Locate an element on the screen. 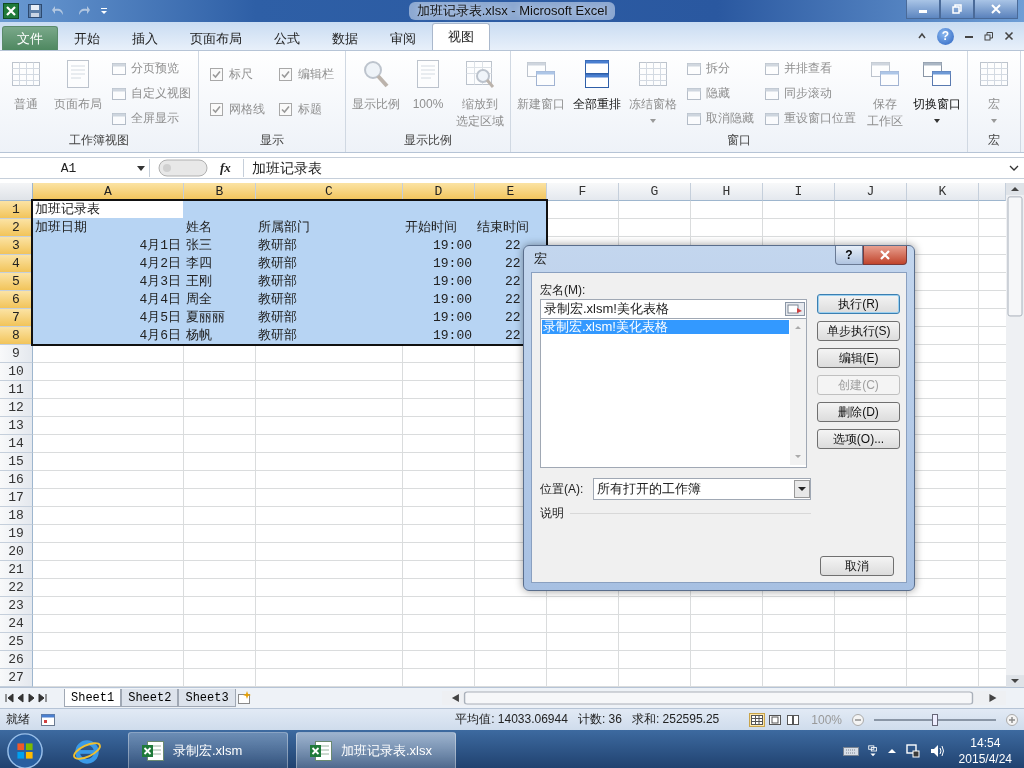 This screenshot has height=768, width=1024. vertical-scrollbar is located at coordinates (1015, 435).